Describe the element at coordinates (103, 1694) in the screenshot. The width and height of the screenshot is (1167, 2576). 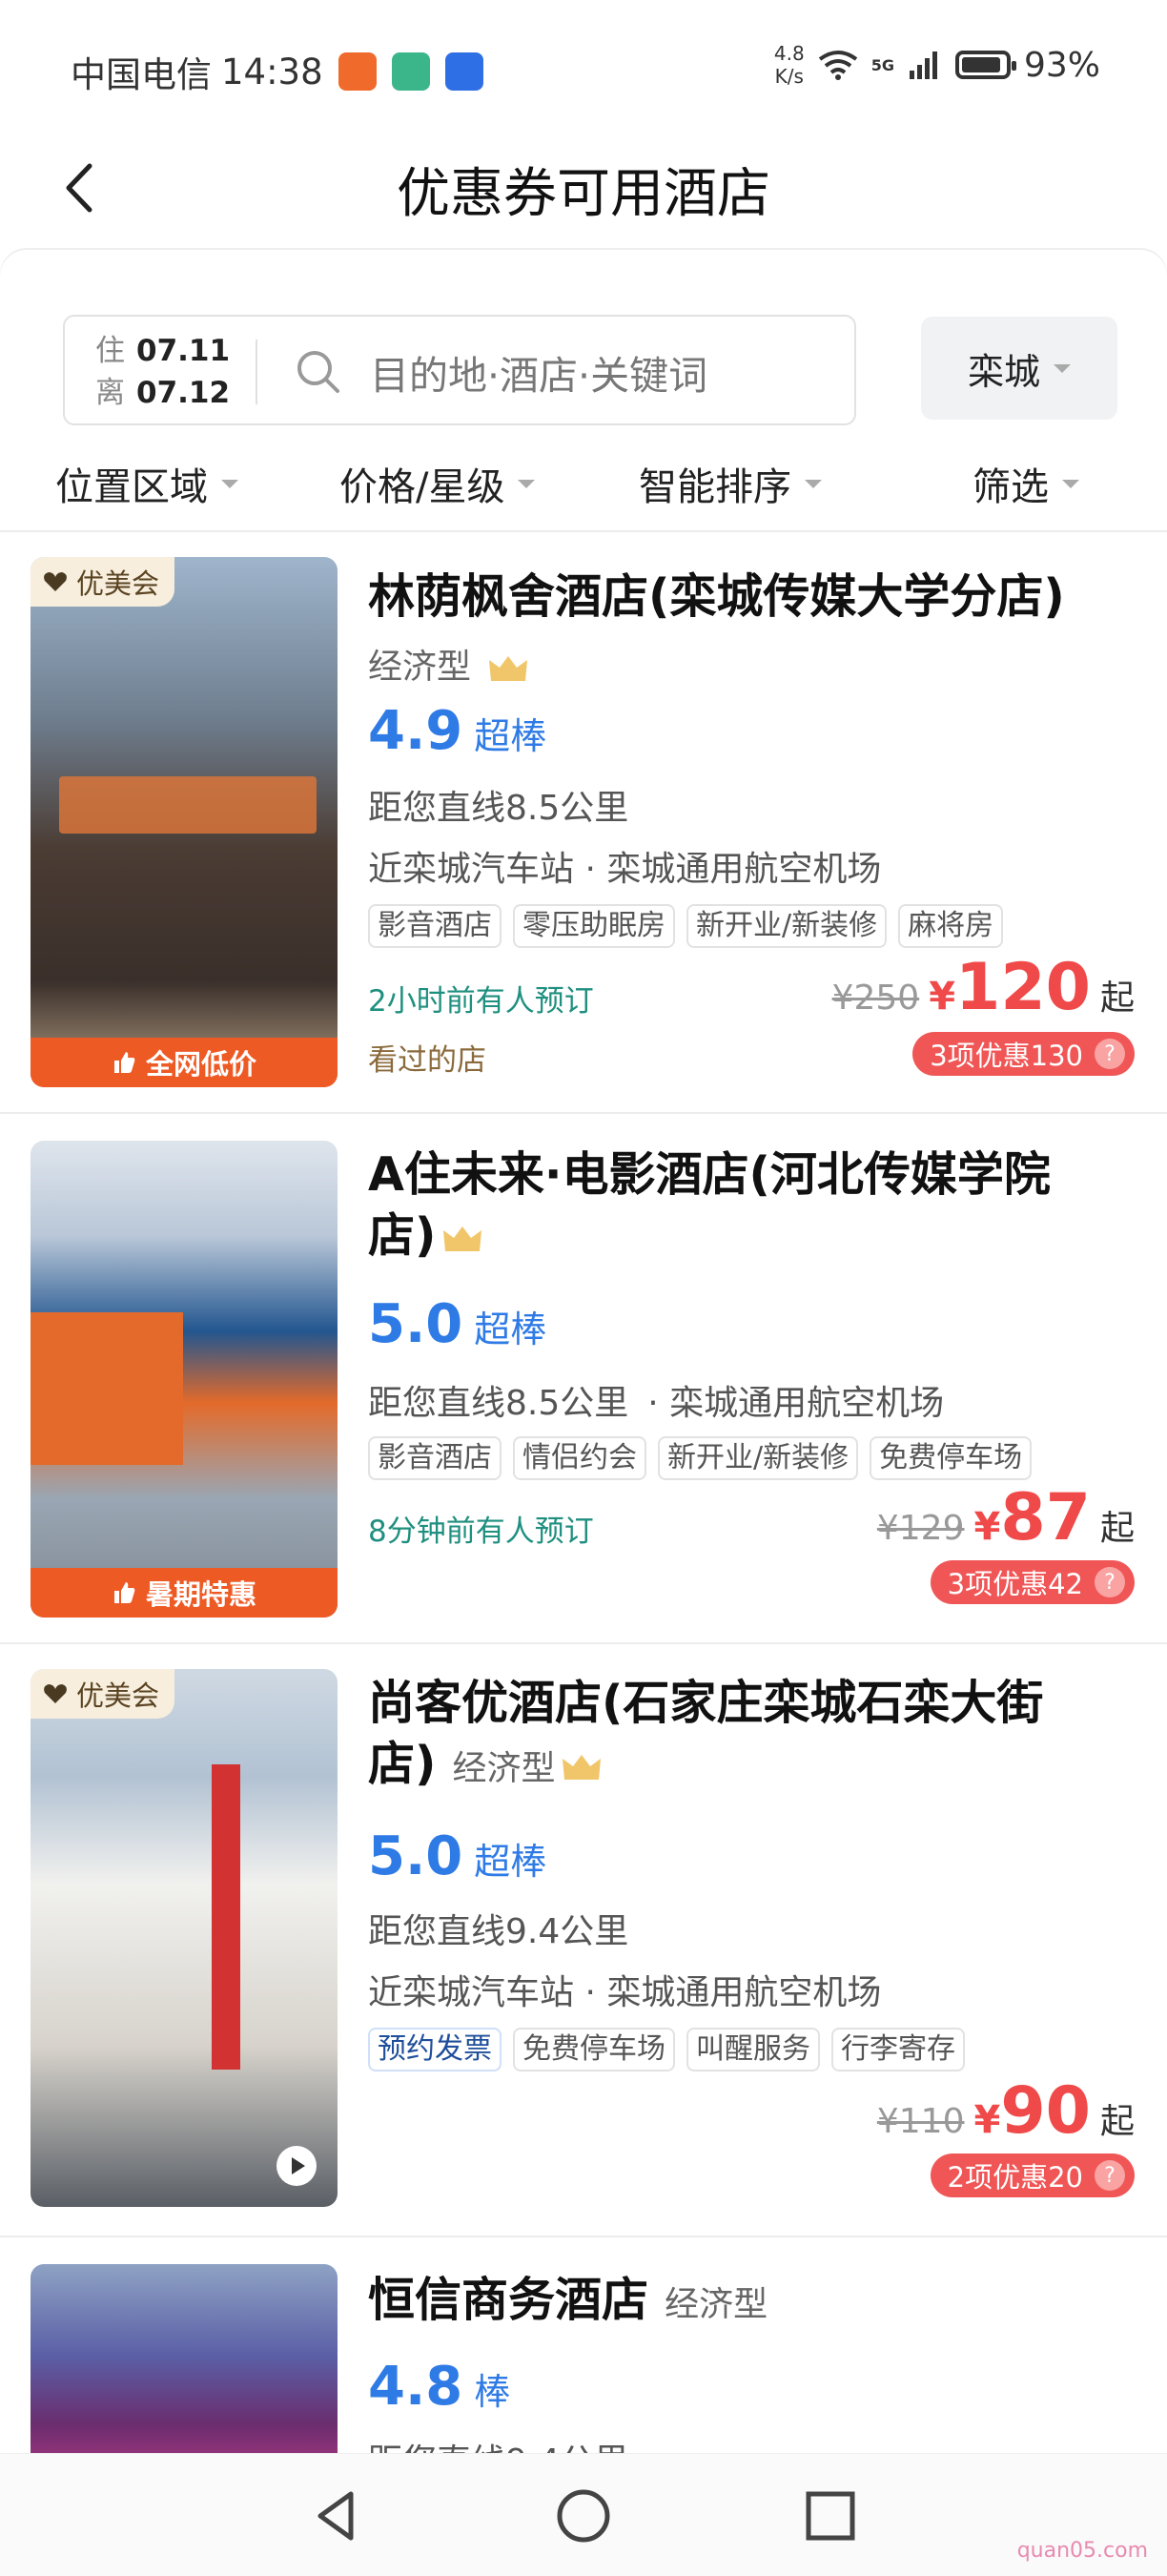
I see `vip-badge: 优美会` at that location.